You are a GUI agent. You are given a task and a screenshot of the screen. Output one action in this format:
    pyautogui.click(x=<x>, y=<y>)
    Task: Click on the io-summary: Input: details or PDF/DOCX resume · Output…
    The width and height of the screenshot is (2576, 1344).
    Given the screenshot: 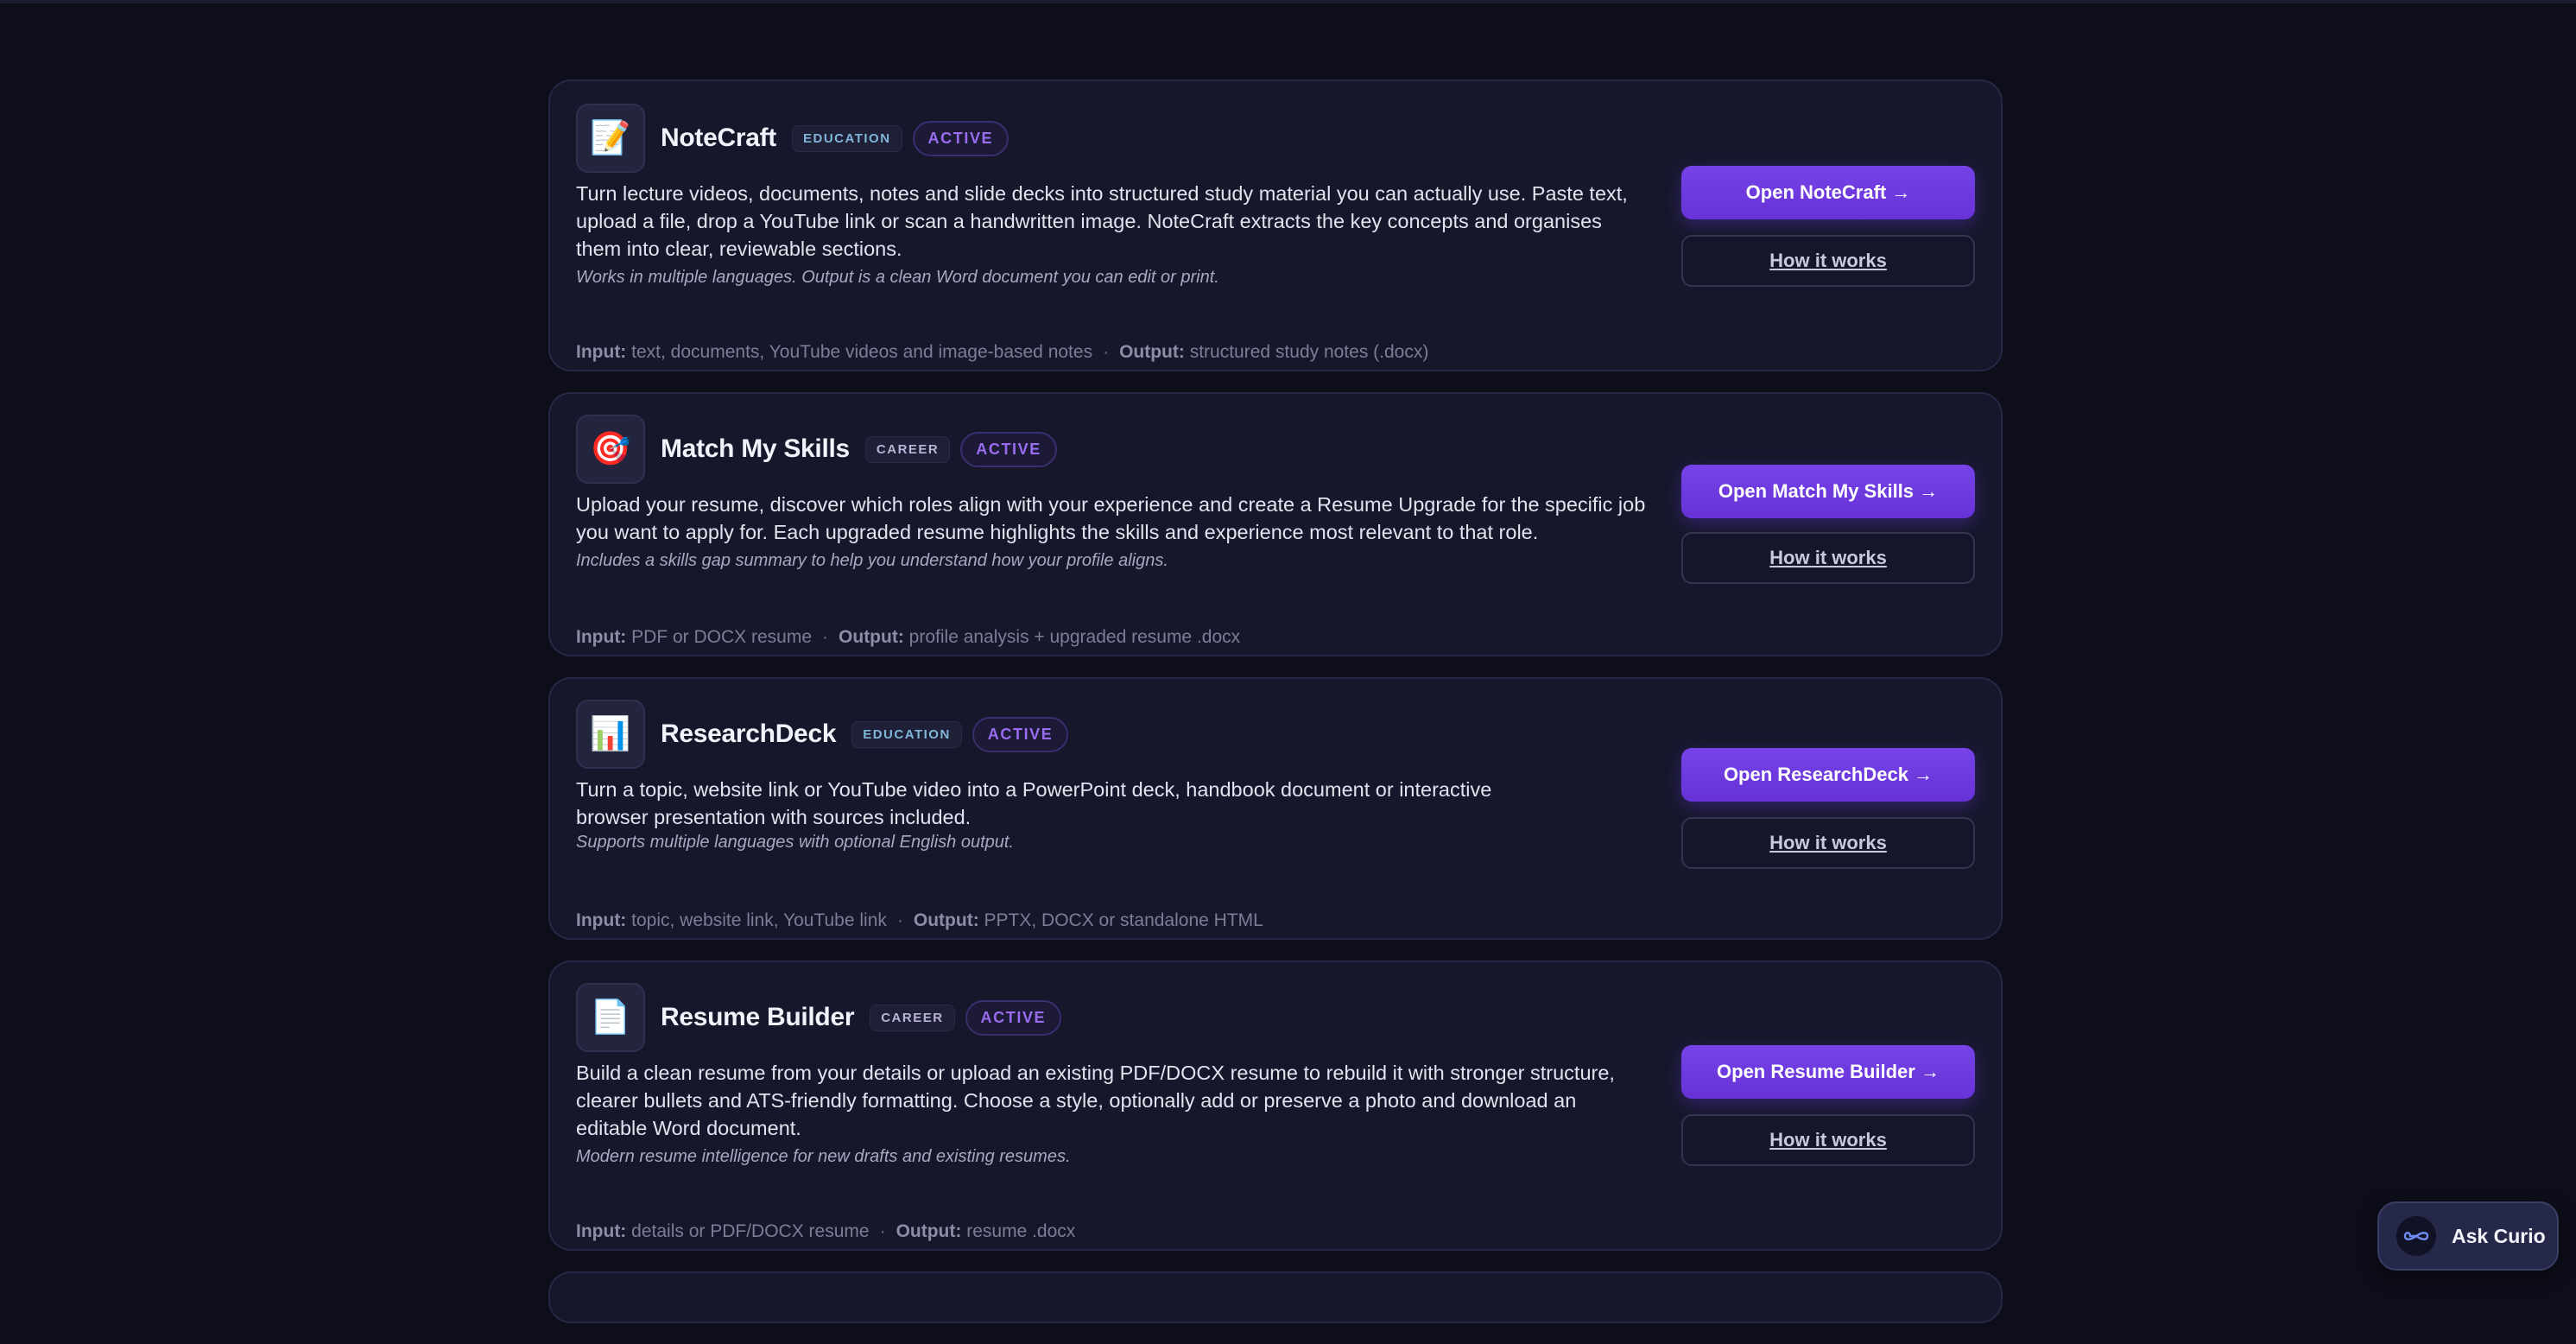 What is the action you would take?
    pyautogui.click(x=826, y=1231)
    